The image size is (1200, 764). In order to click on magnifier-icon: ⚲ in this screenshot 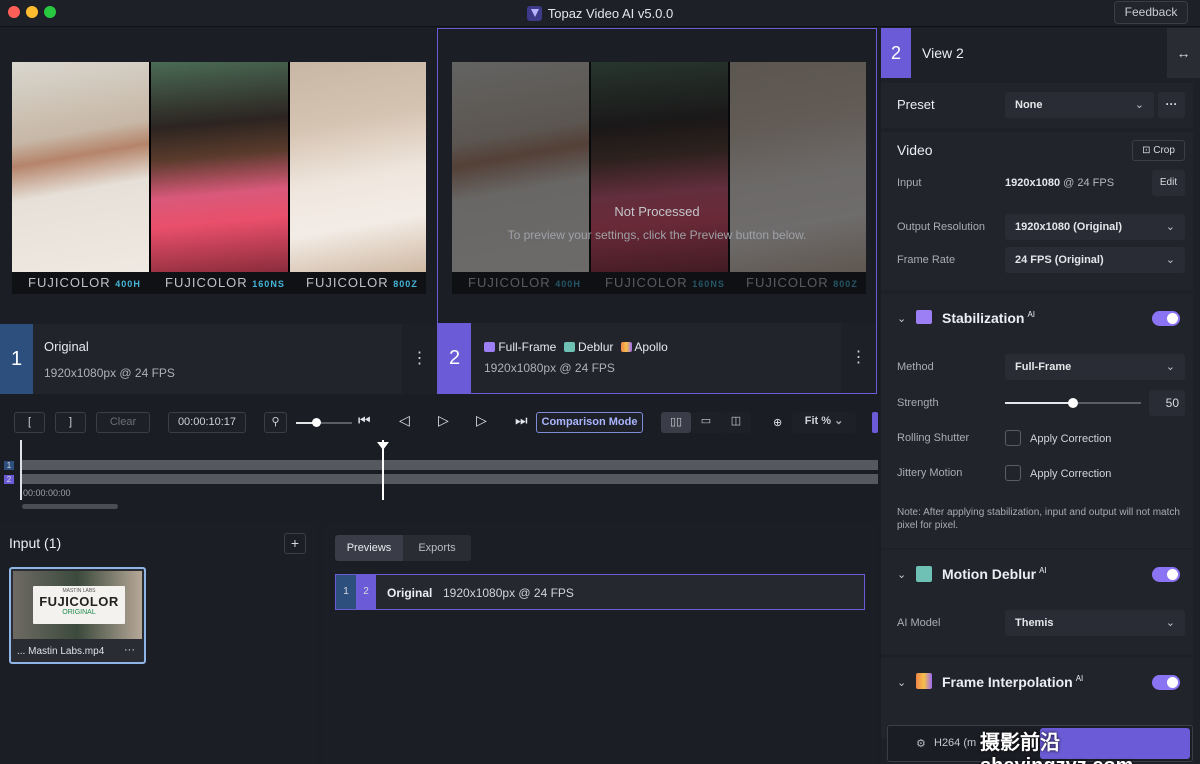, I will do `click(275, 422)`.